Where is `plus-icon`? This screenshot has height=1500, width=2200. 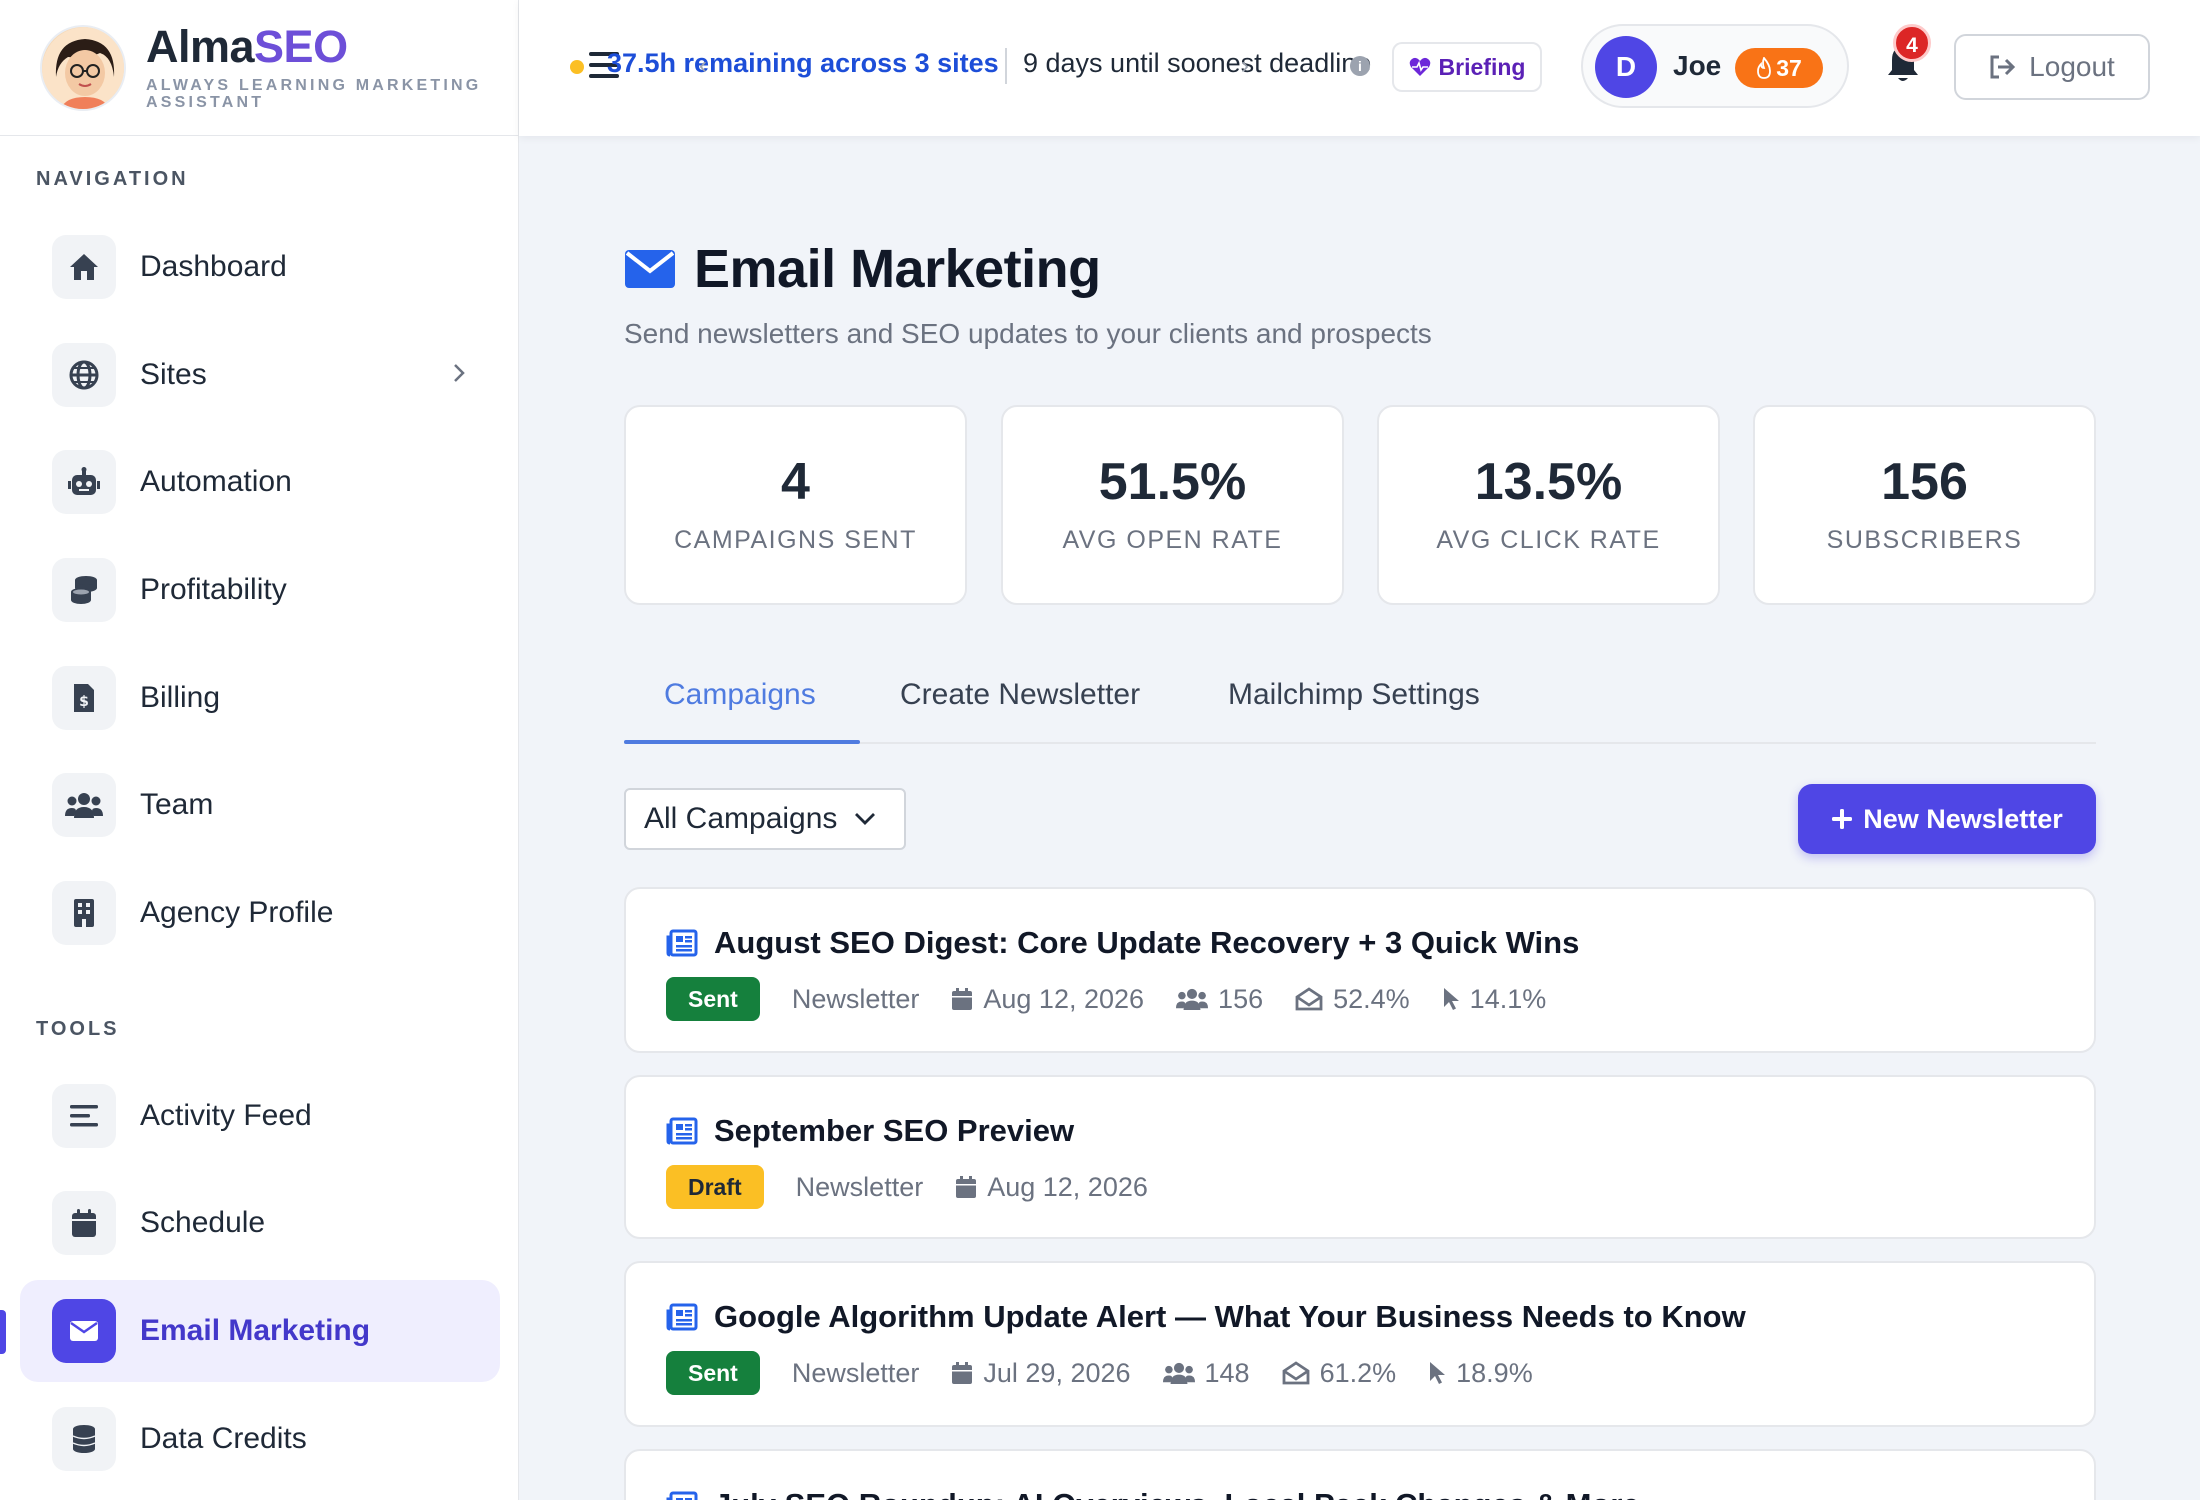 plus-icon is located at coordinates (1842, 819).